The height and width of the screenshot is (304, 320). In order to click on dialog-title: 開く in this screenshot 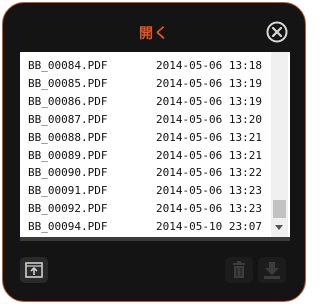, I will do `click(154, 34)`.